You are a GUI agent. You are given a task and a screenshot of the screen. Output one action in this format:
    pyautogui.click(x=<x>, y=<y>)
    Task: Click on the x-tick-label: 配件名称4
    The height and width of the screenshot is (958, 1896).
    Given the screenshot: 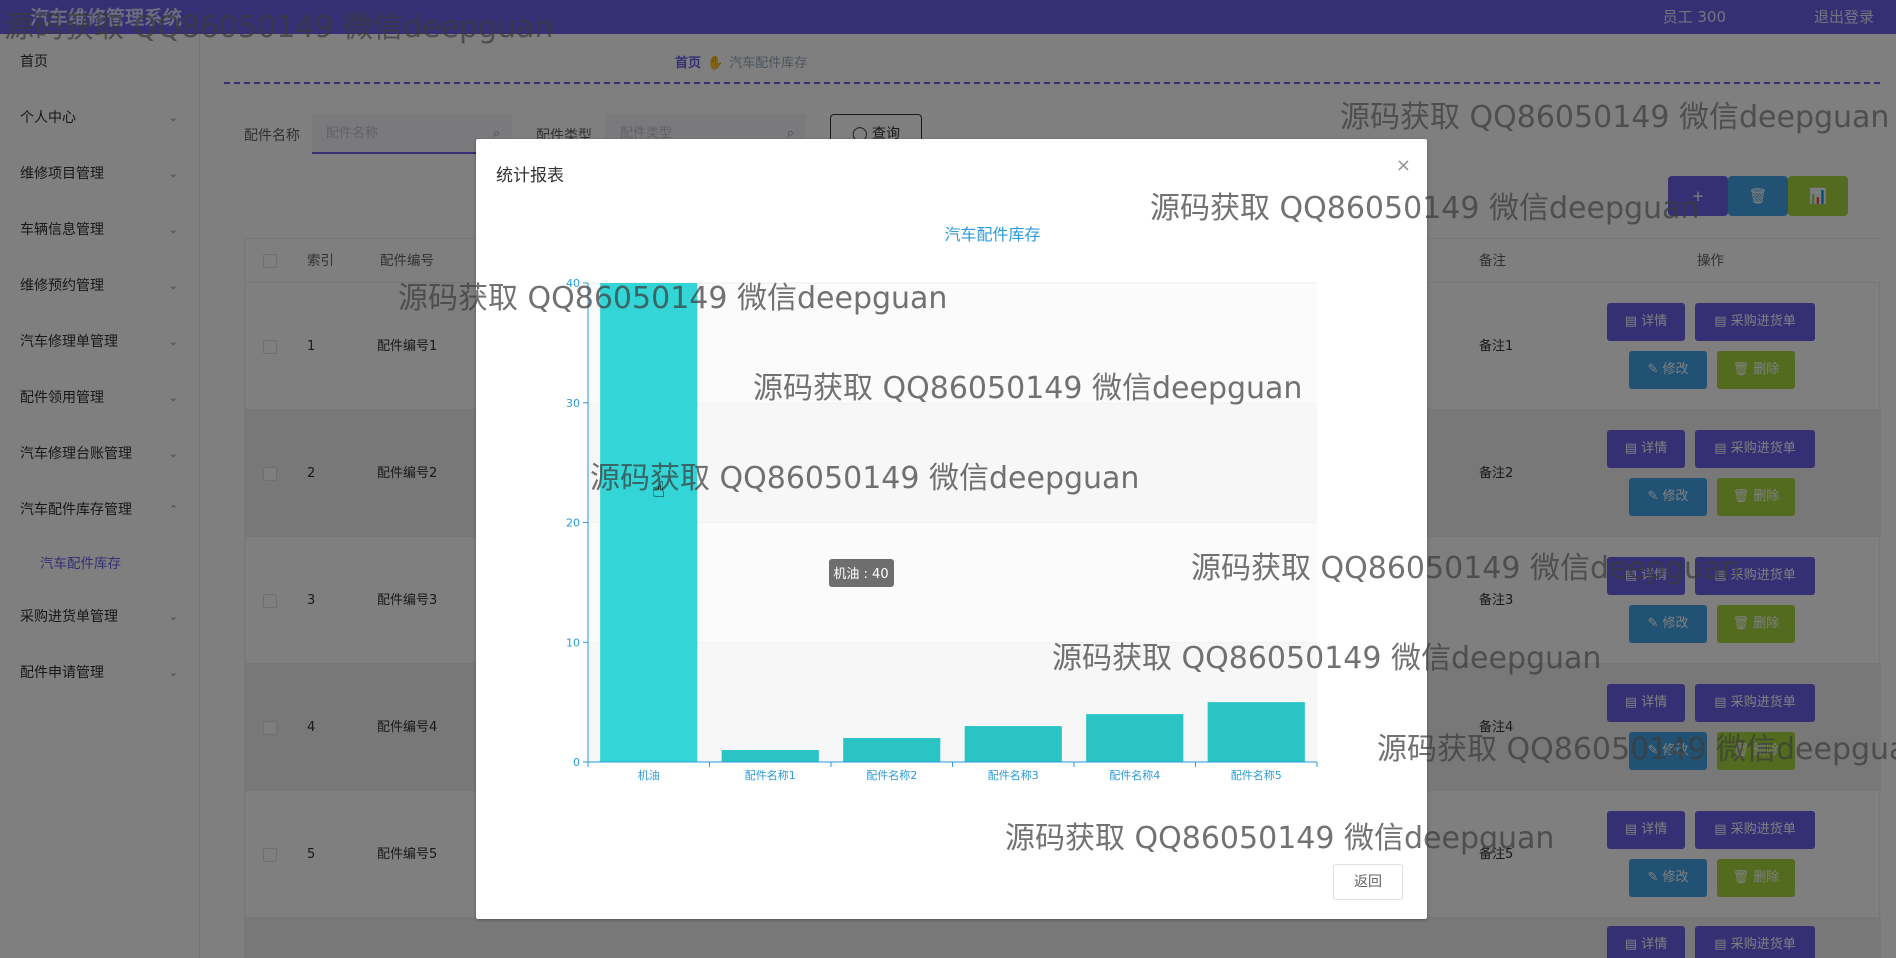 What is the action you would take?
    pyautogui.click(x=1134, y=775)
    